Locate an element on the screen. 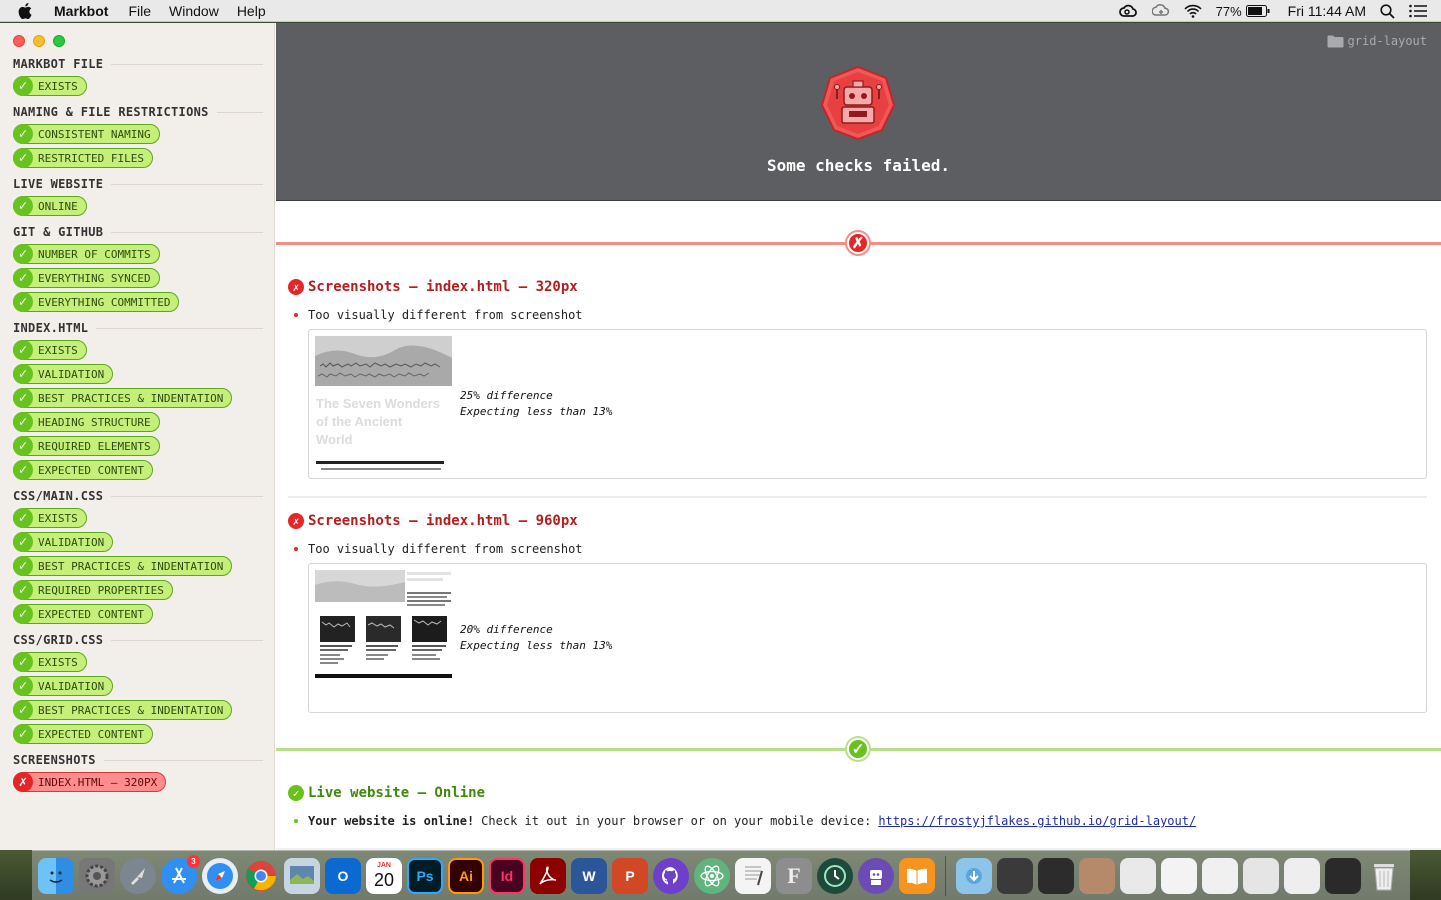  close-window-button is located at coordinates (19, 41).